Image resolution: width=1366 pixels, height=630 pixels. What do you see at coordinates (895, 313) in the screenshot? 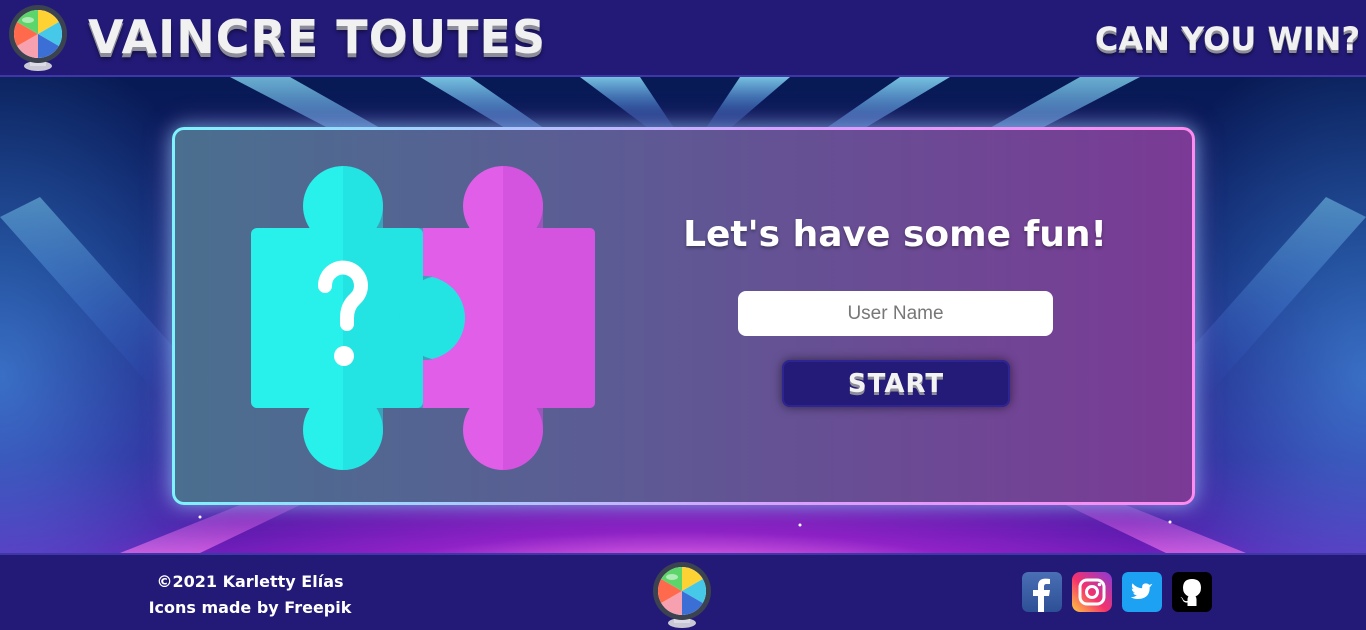
I see `username-input` at bounding box center [895, 313].